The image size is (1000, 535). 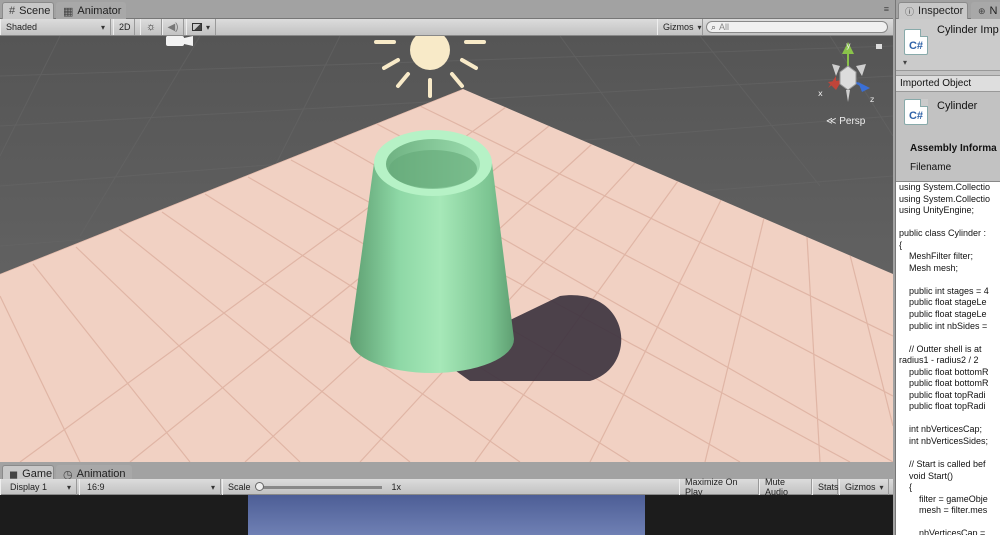 What do you see at coordinates (886, 9) in the screenshot?
I see `panel-menu-icon: ≡` at bounding box center [886, 9].